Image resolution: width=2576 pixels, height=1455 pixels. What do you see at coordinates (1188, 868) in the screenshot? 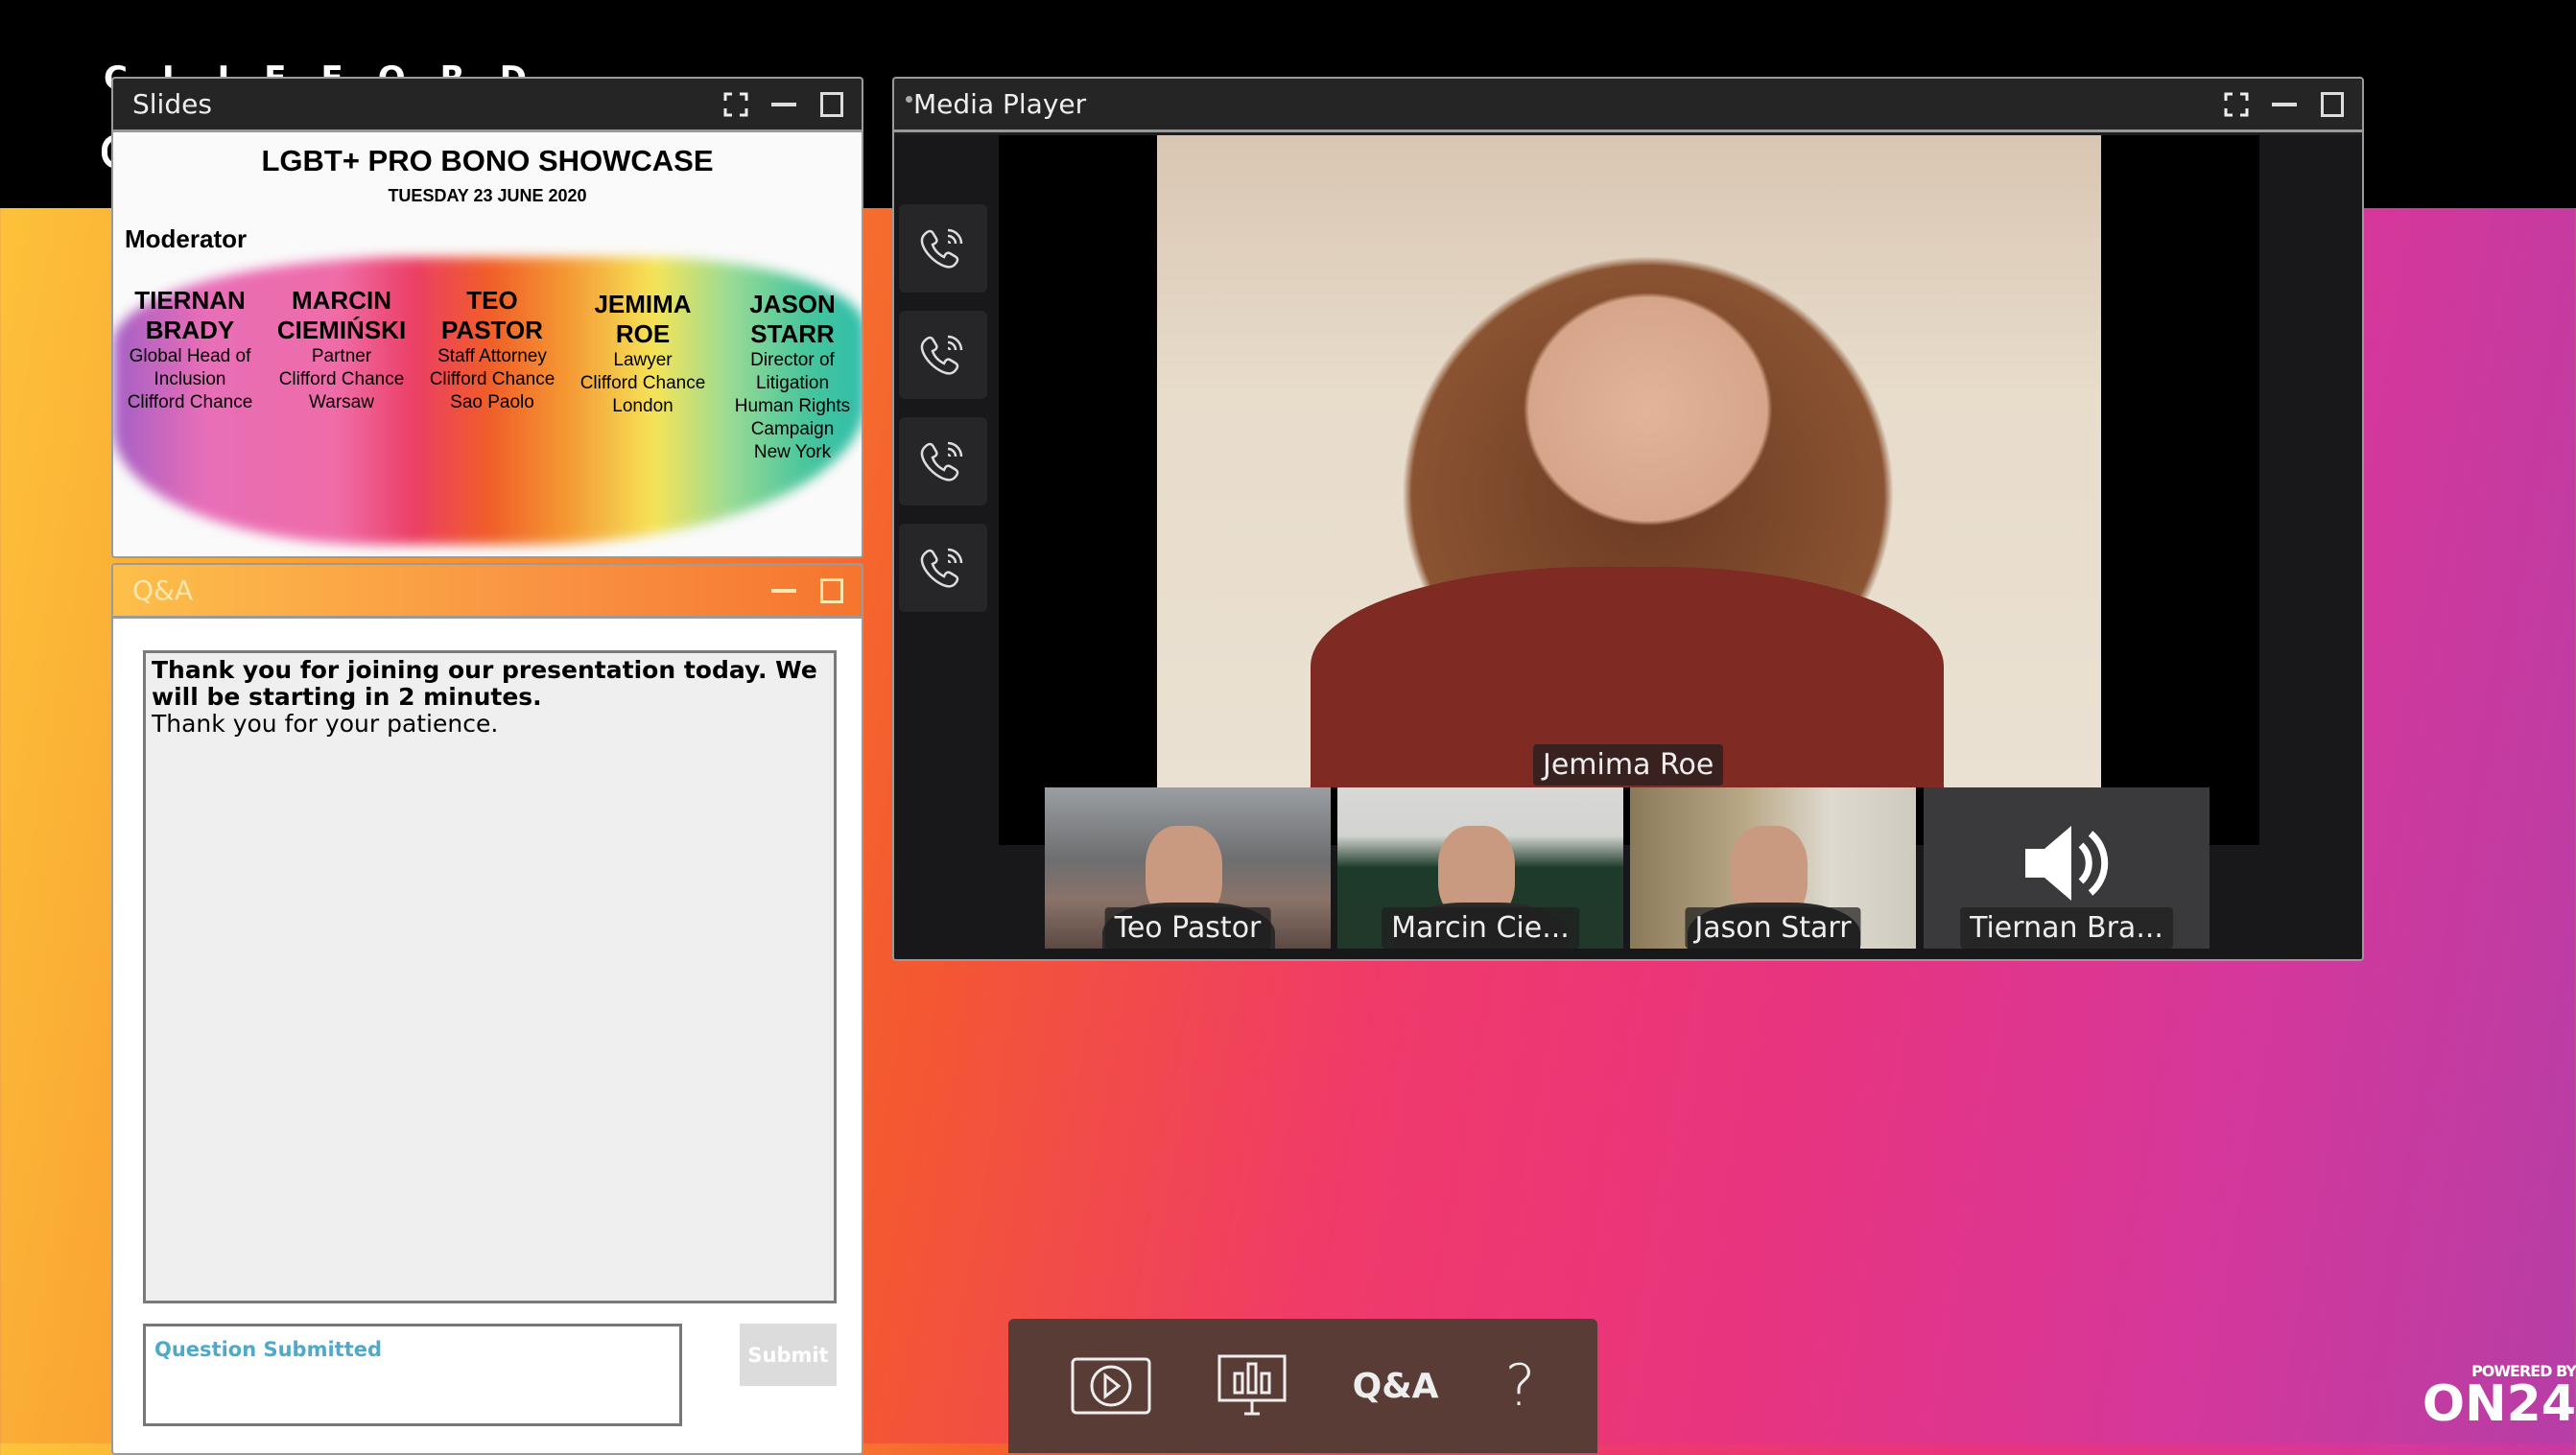
I see `participant-tile: Teo Pastor` at bounding box center [1188, 868].